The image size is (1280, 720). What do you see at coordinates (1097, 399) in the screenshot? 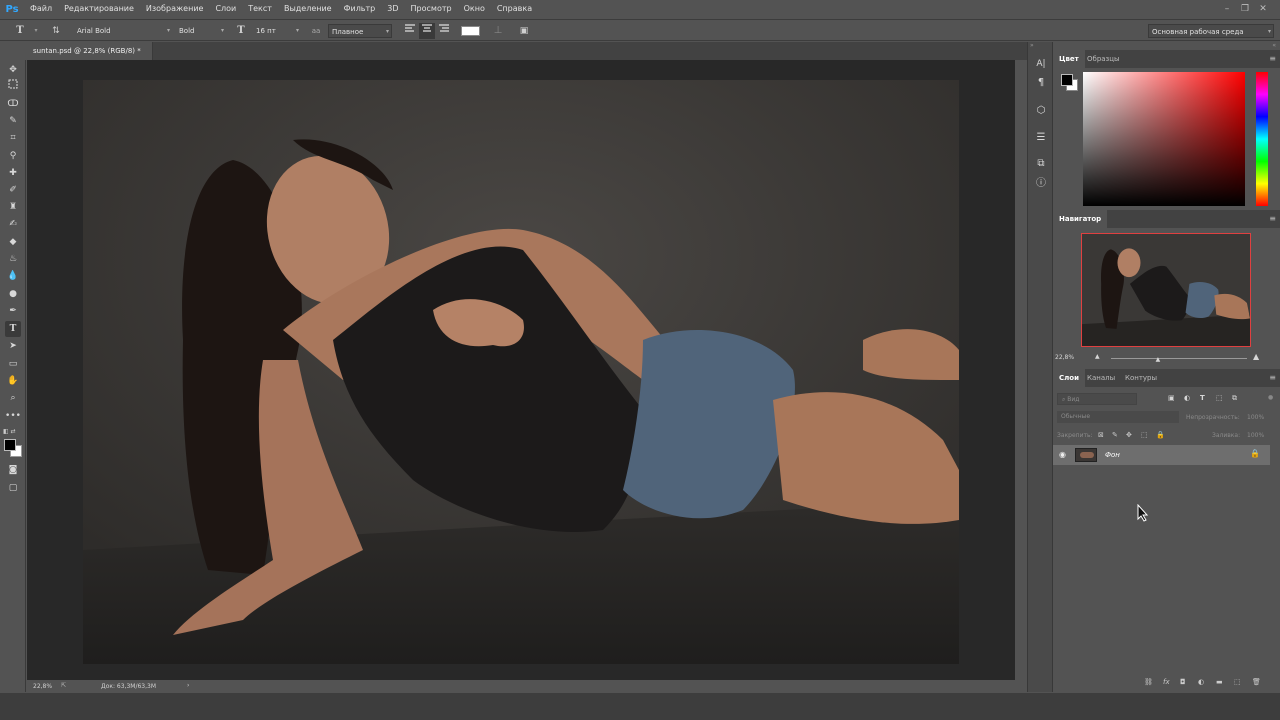
I see `layer-filter-select: ⌕ Вид` at bounding box center [1097, 399].